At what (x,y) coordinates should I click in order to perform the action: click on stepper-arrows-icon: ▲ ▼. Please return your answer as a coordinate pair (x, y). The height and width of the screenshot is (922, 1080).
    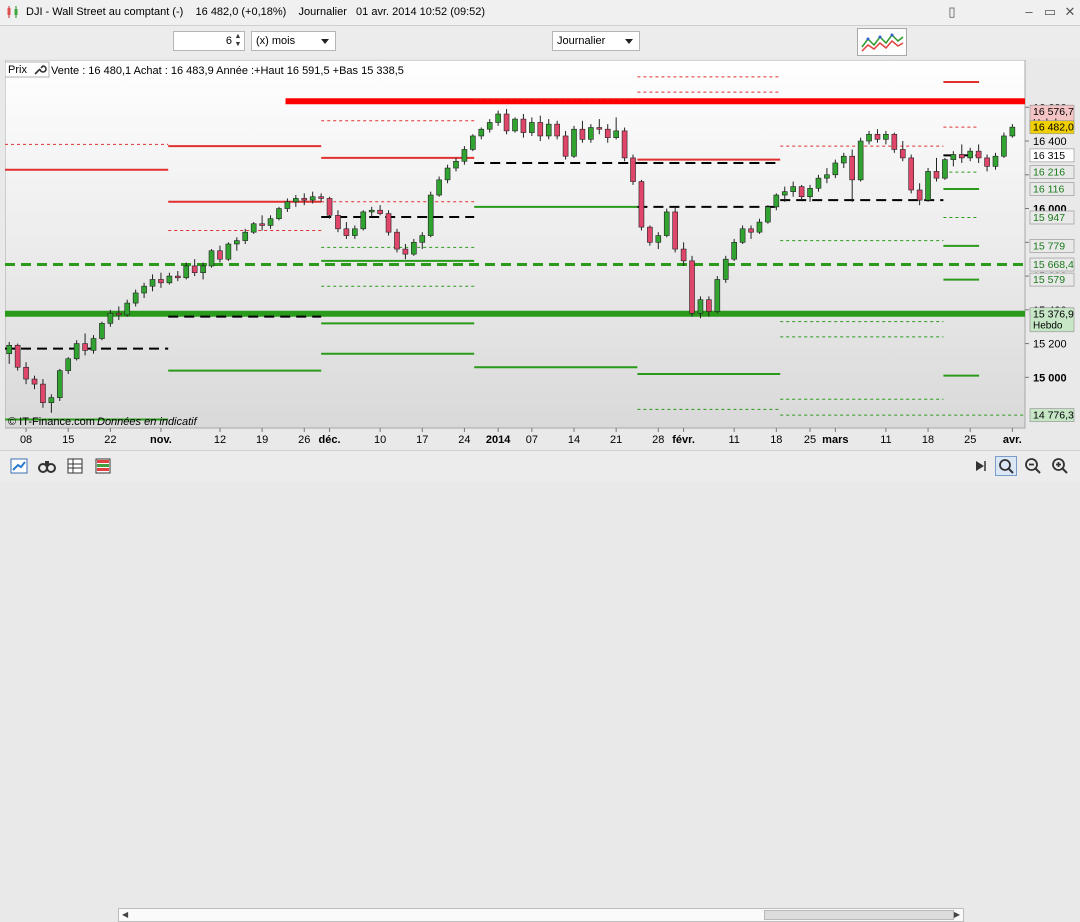
    Looking at the image, I should click on (238, 41).